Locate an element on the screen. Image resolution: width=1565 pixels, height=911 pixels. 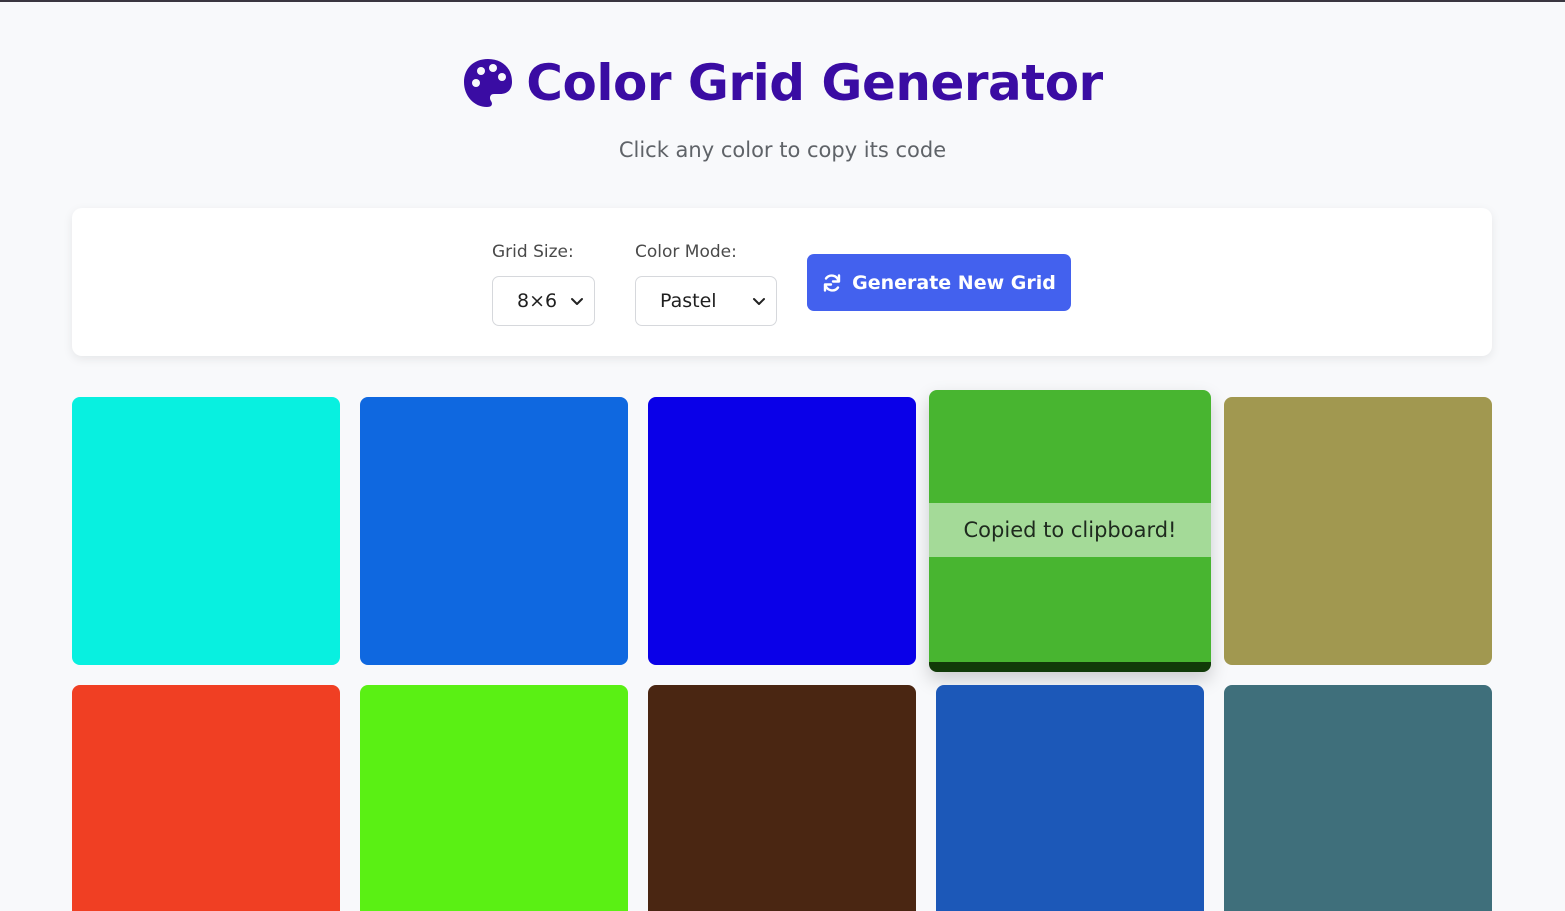
refresh-icon is located at coordinates (832, 283).